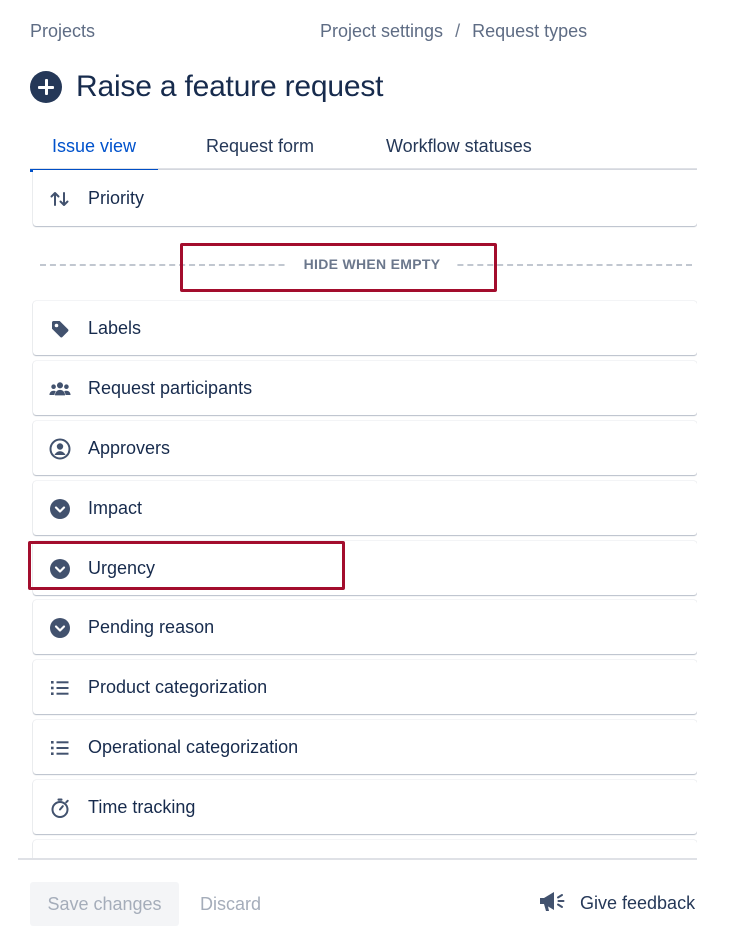  Describe the element at coordinates (365, 198) in the screenshot. I see `field-card-priority: Priority` at that location.